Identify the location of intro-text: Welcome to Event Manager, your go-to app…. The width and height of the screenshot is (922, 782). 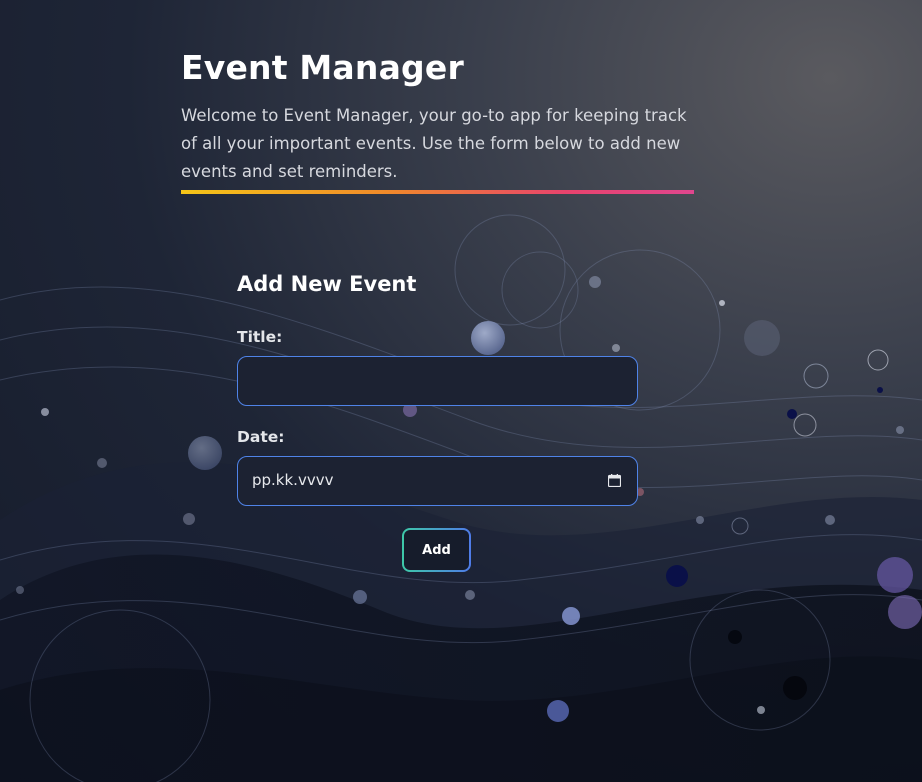
(434, 143).